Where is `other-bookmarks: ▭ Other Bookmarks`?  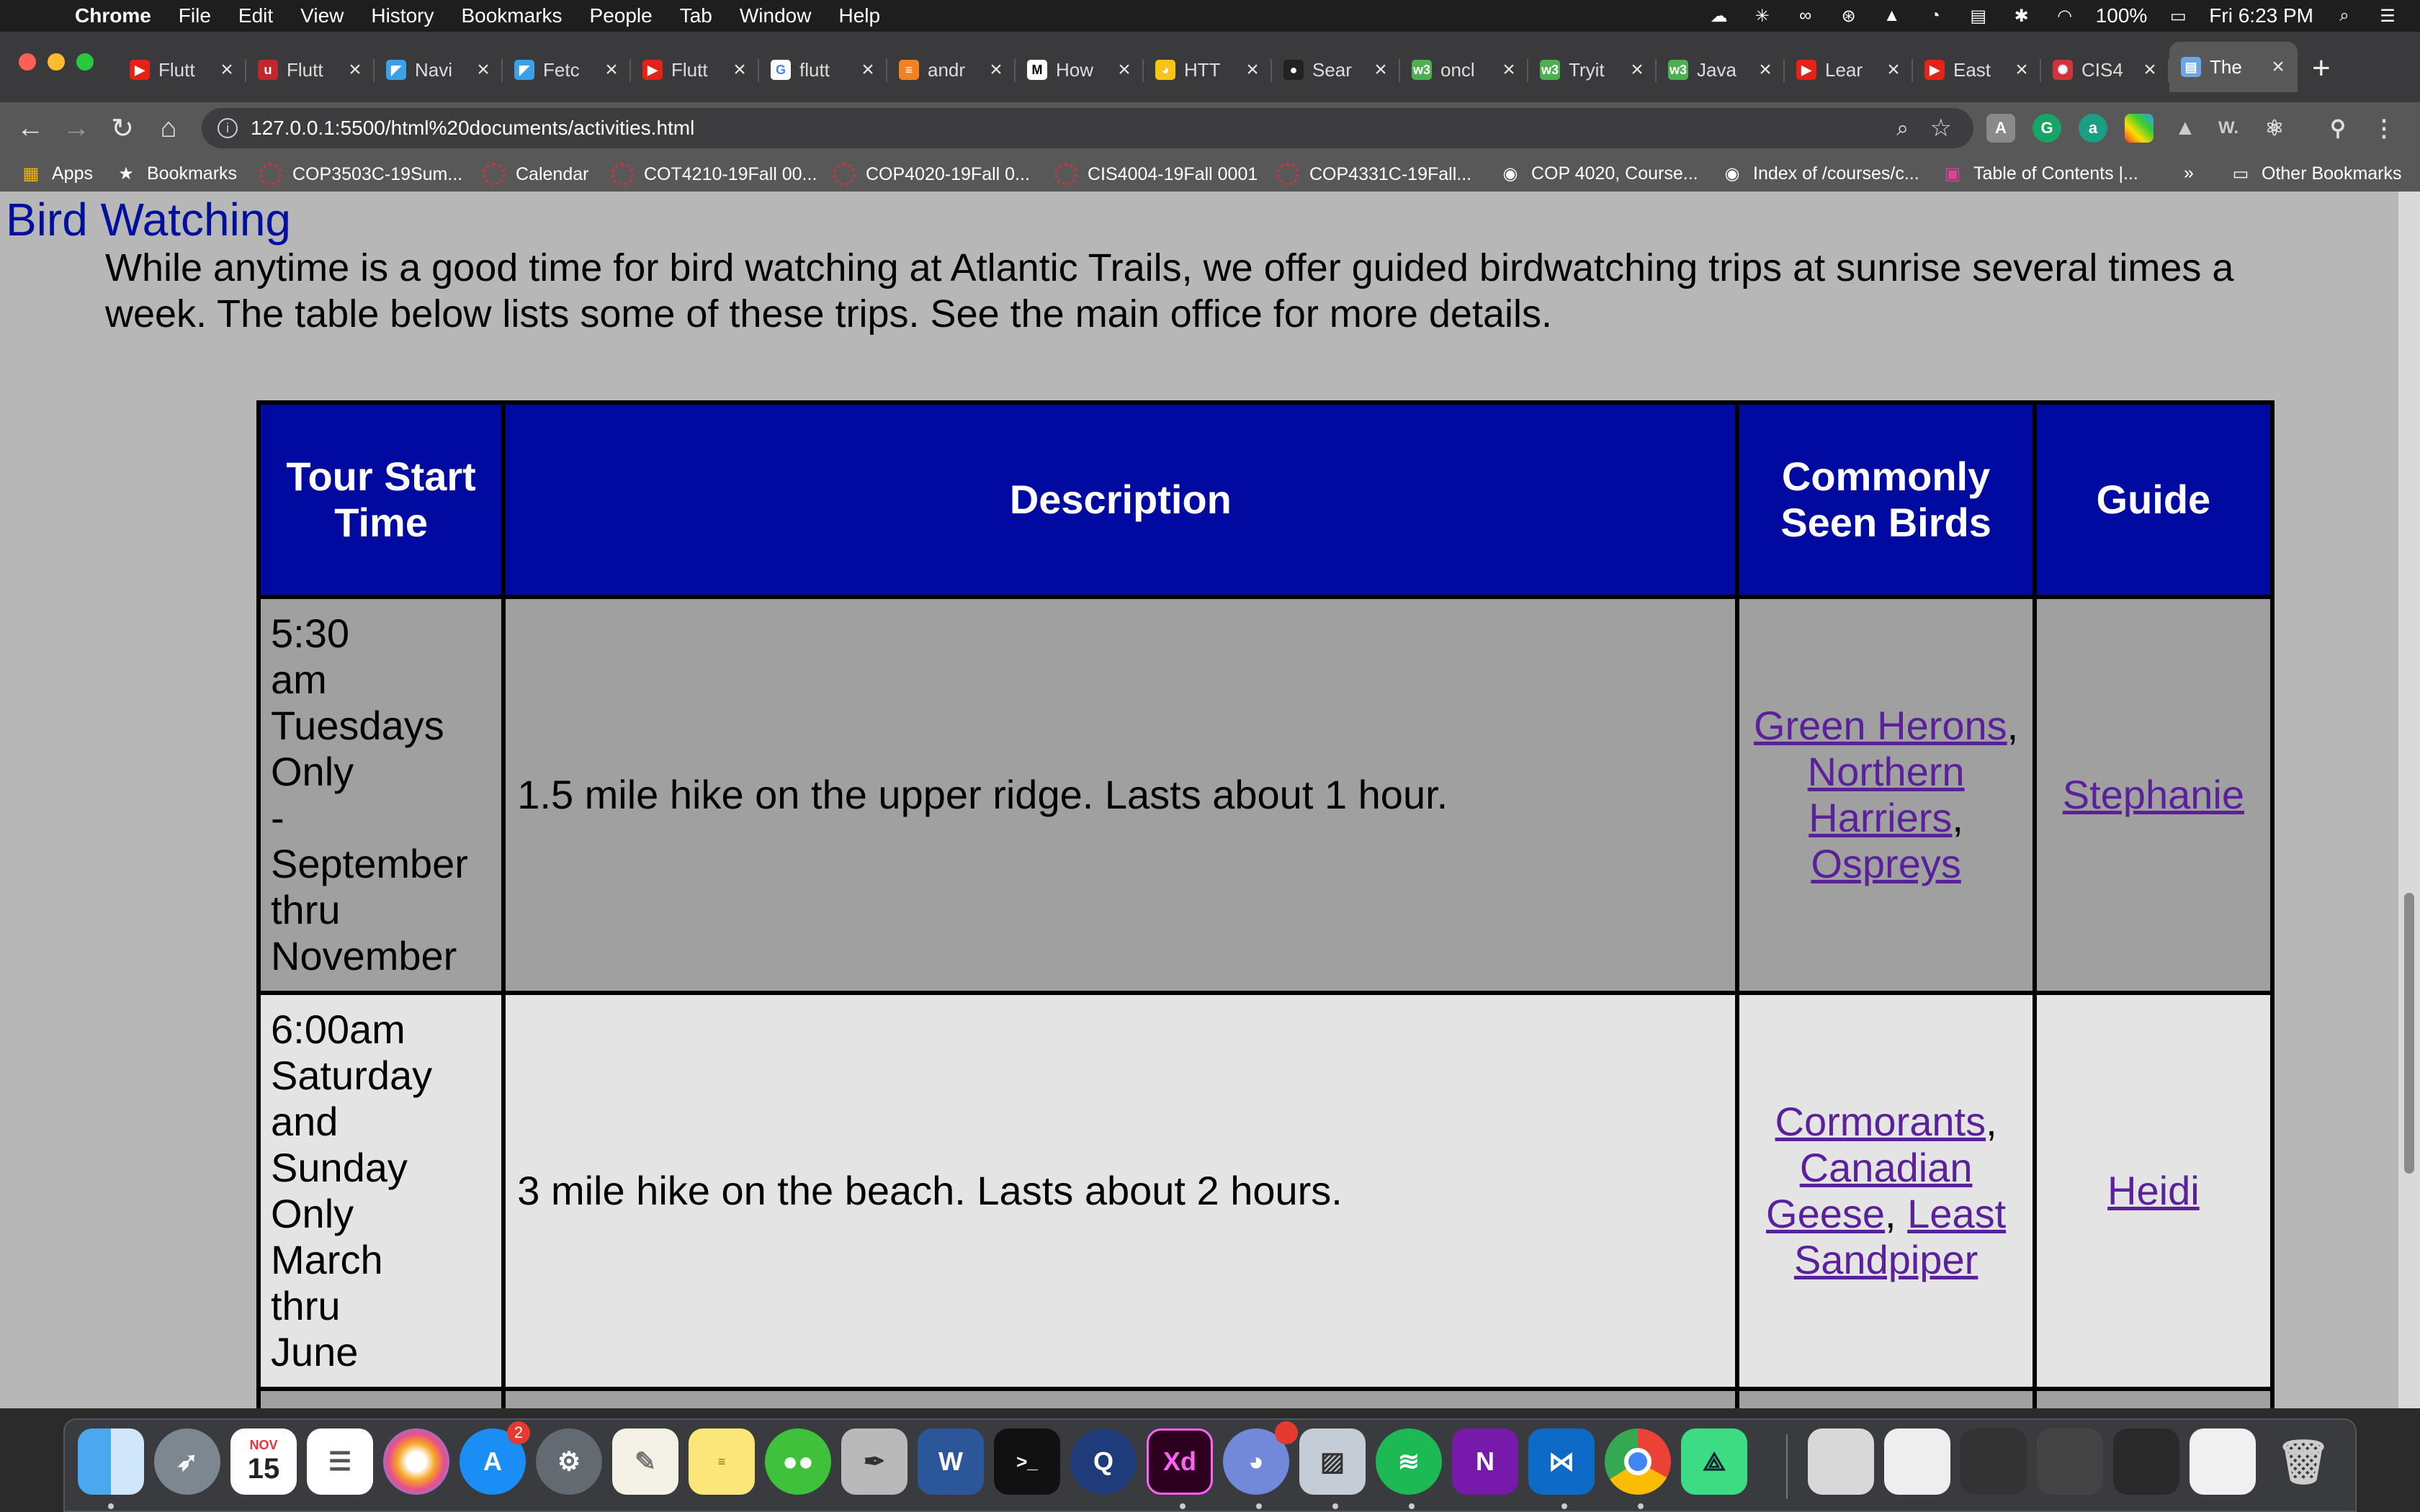
other-bookmarks: ▭ Other Bookmarks is located at coordinates (2316, 173).